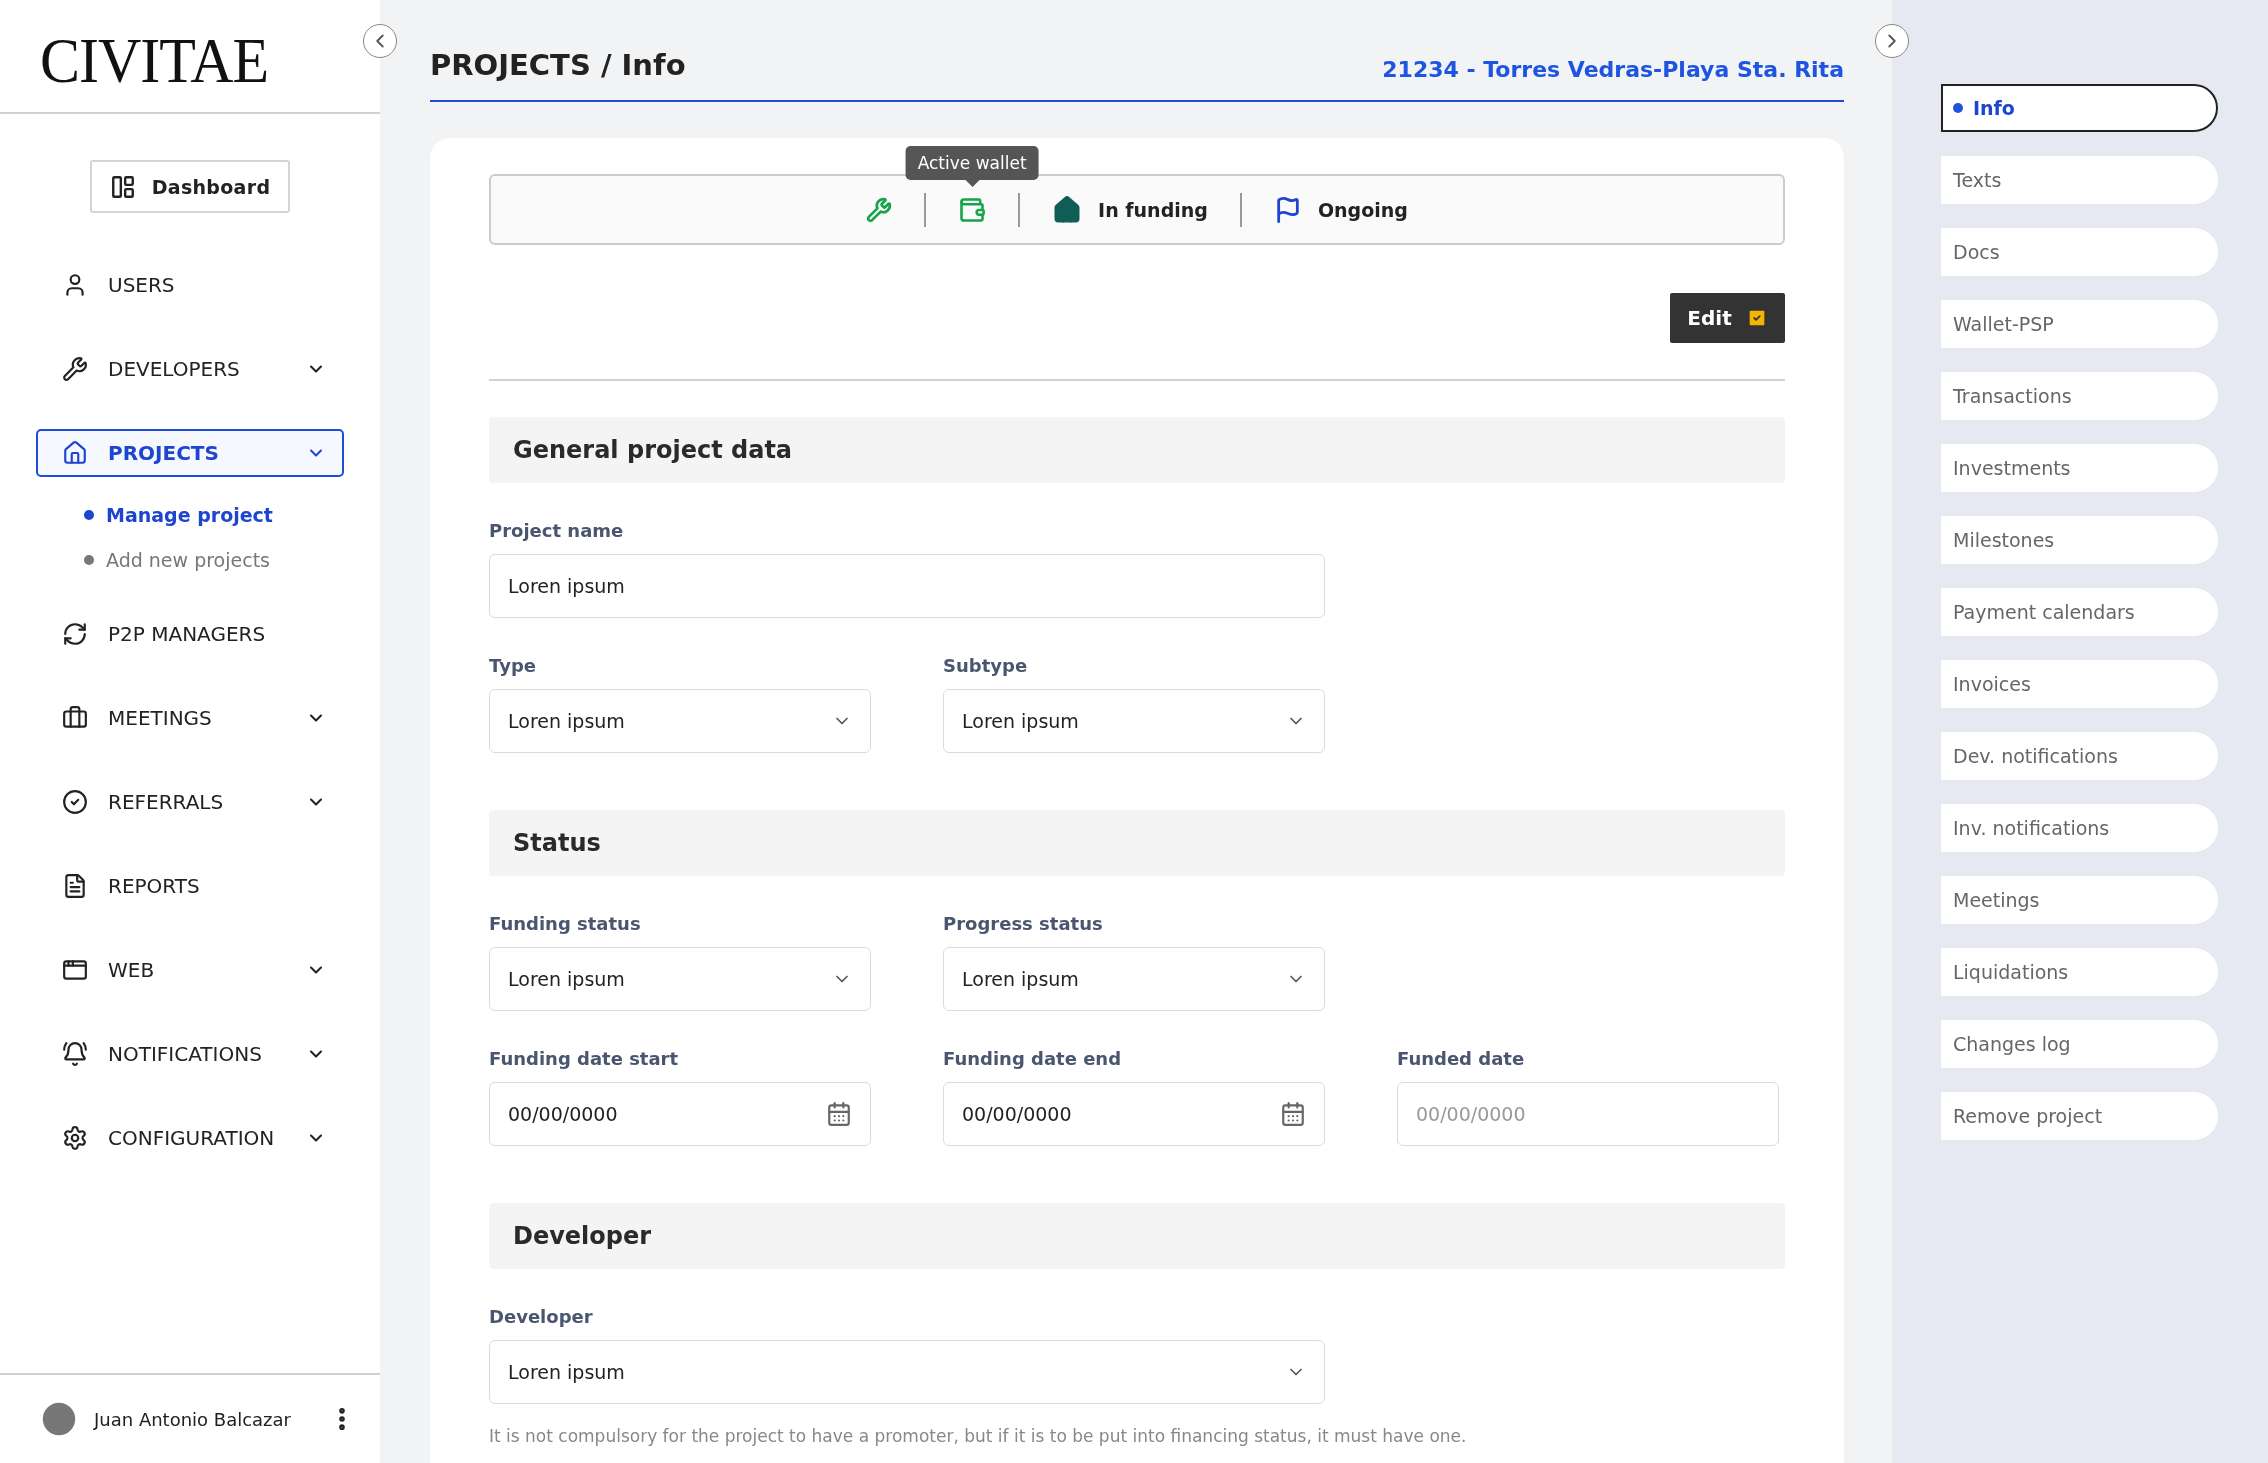  What do you see at coordinates (190, 634) in the screenshot?
I see `nav-item: P2P MANAGERS` at bounding box center [190, 634].